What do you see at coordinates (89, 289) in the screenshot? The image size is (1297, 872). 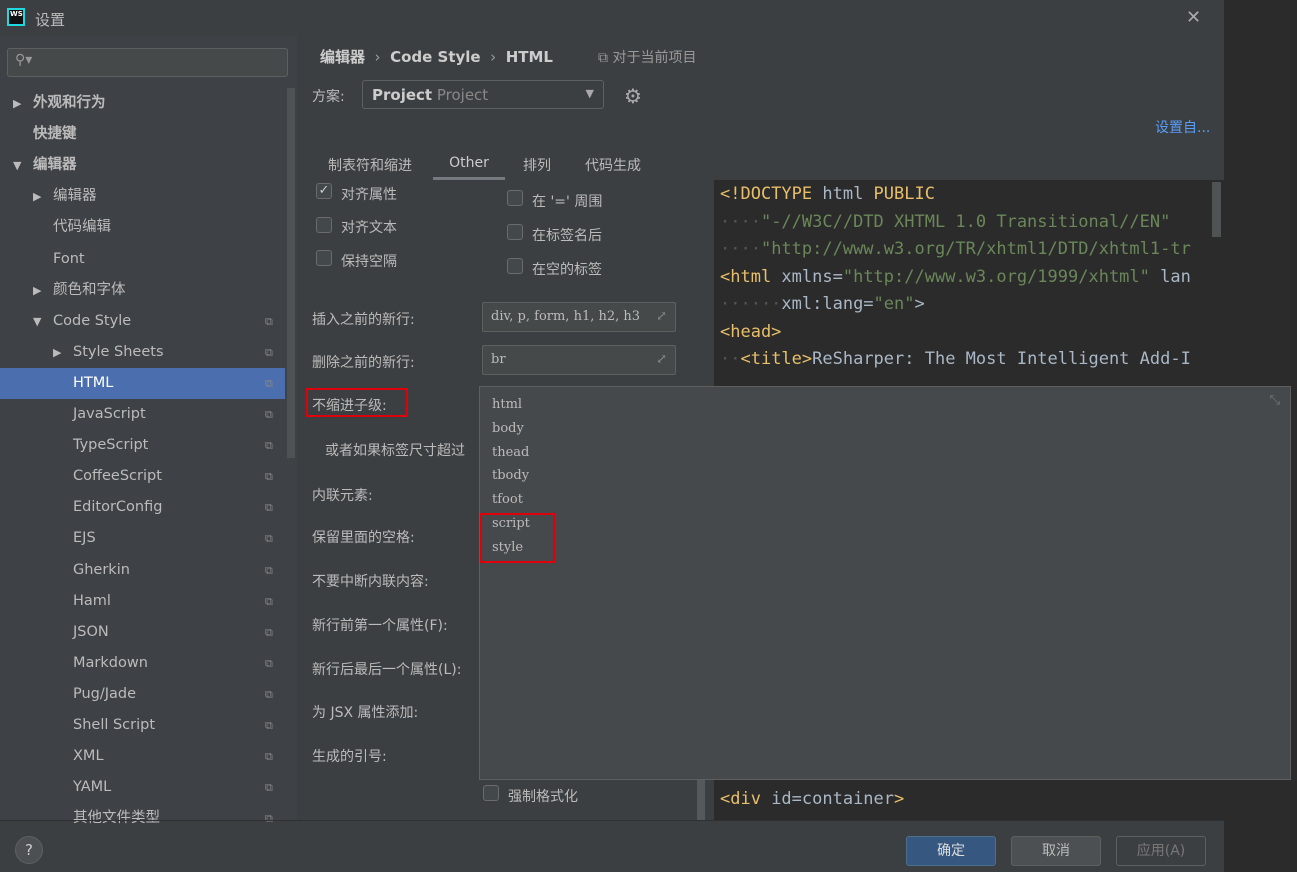 I see `sidebar-item-label: 颜色和字体` at bounding box center [89, 289].